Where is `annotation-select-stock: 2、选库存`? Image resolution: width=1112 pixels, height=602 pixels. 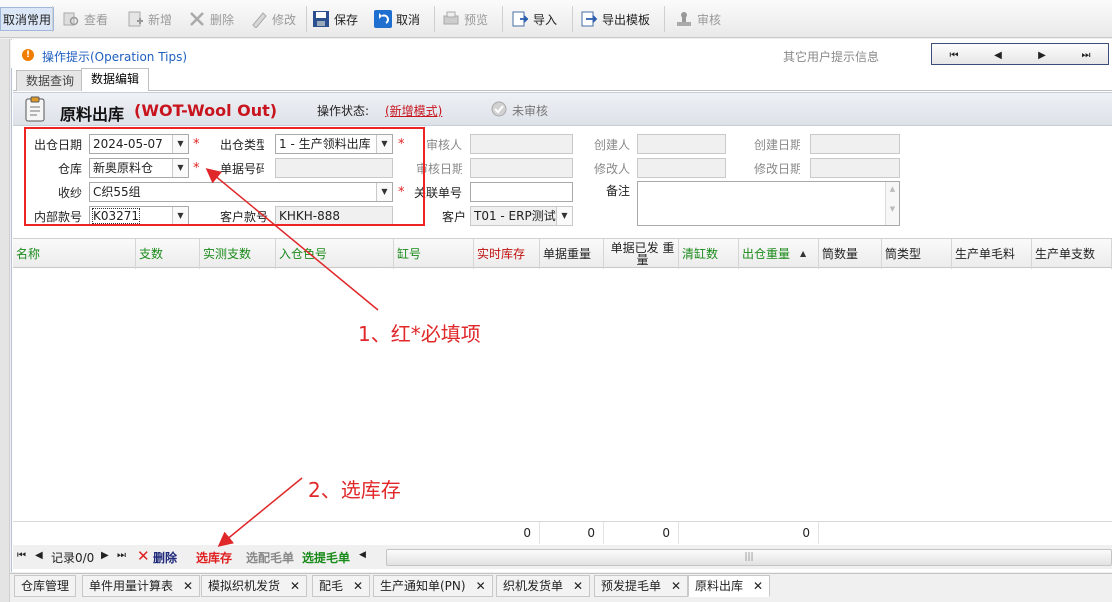 annotation-select-stock: 2、选库存 is located at coordinates (354, 490).